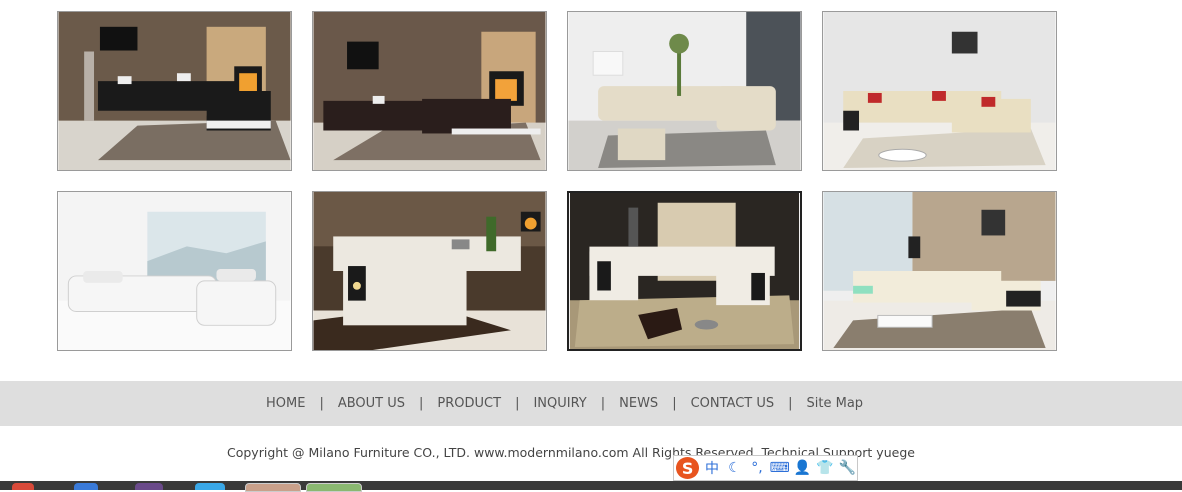 The height and width of the screenshot is (492, 1182). I want to click on chinese-mode-icon: 中, so click(711, 468).